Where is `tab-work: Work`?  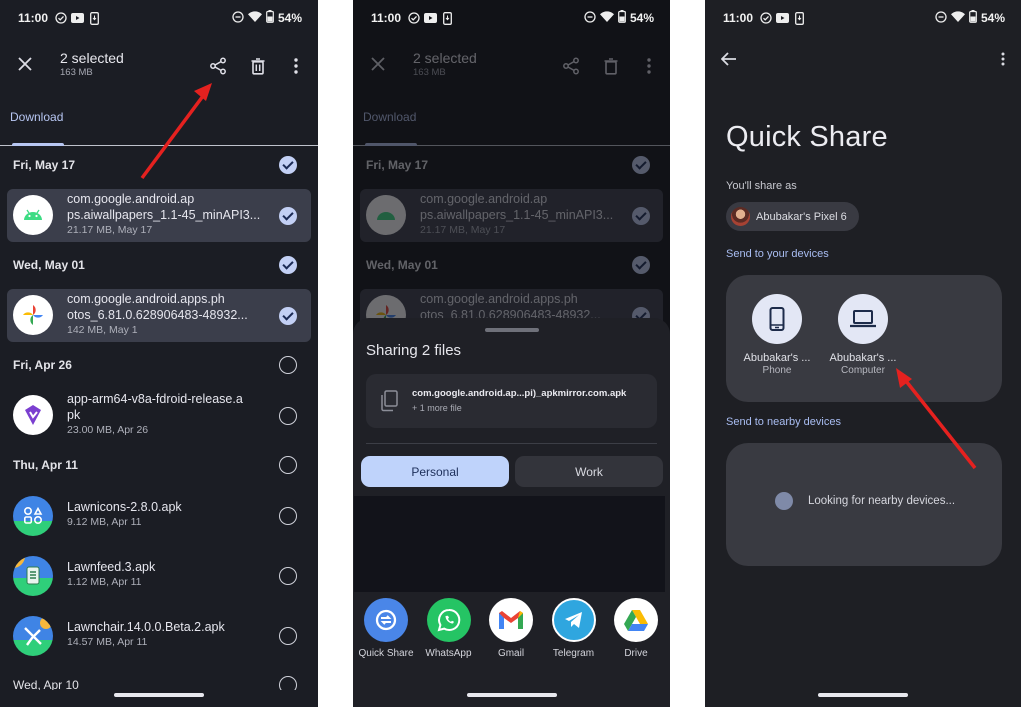
tab-work: Work is located at coordinates (589, 471).